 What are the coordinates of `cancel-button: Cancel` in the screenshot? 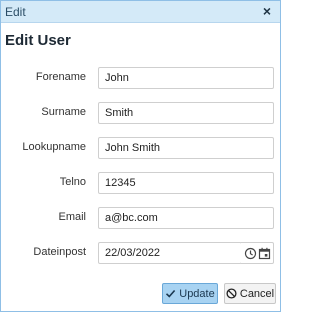 It's located at (250, 293).